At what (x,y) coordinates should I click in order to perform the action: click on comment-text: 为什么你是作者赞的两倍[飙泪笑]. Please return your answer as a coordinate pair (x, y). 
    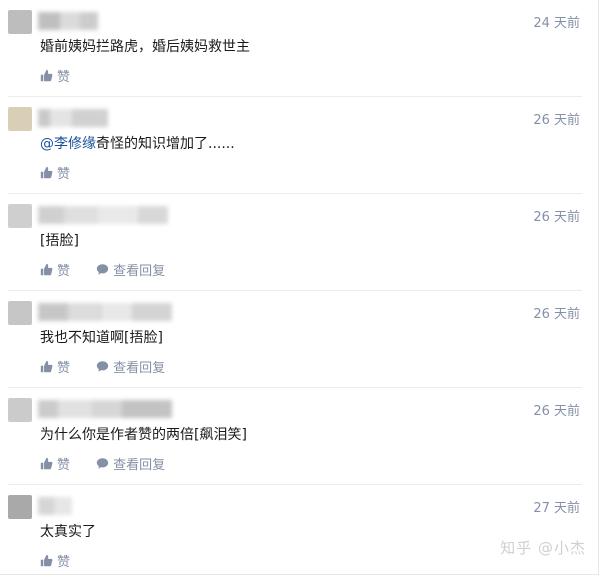
    Looking at the image, I should click on (143, 435).